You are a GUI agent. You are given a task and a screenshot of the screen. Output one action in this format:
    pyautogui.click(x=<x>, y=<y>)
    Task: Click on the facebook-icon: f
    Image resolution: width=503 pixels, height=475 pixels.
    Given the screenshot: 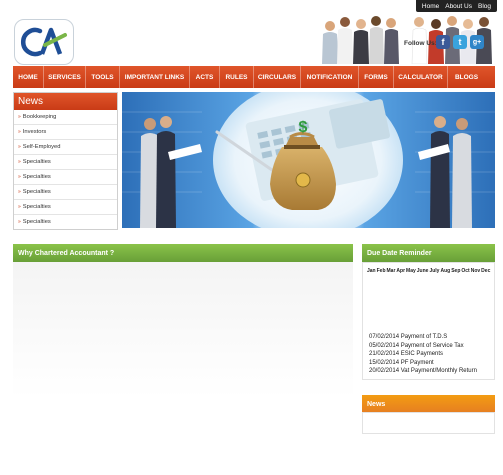 What is the action you would take?
    pyautogui.click(x=443, y=42)
    